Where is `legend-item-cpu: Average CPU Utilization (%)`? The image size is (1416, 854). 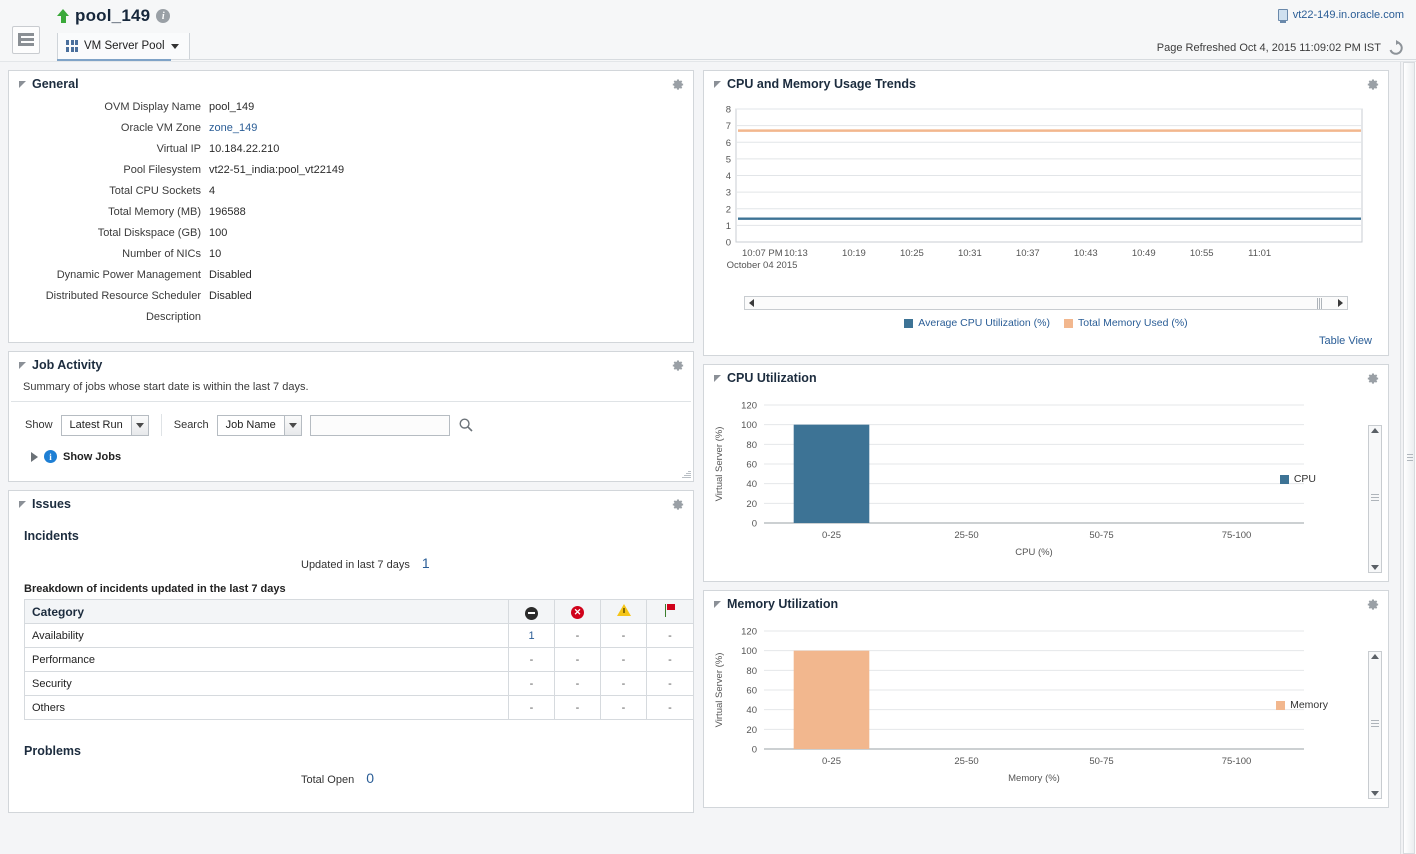
legend-item-cpu: Average CPU Utilization (%) is located at coordinates (977, 323).